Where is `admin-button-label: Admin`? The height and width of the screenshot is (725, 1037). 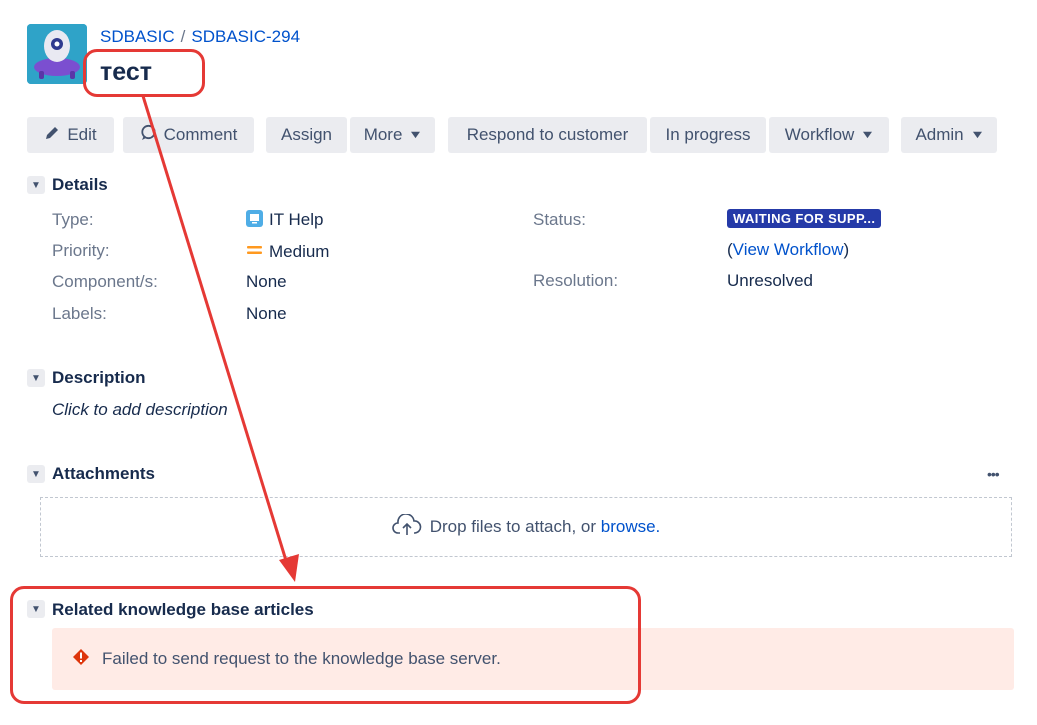 admin-button-label: Admin is located at coordinates (939, 134).